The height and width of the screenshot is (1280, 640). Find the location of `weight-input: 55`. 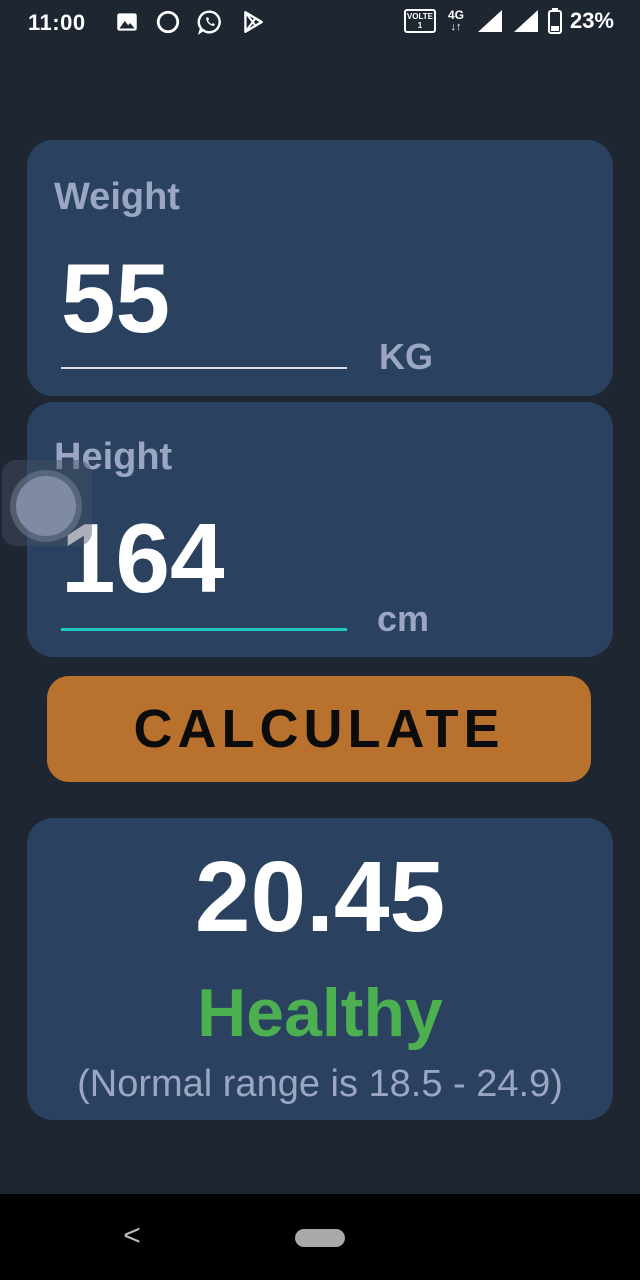

weight-input: 55 is located at coordinates (115, 298).